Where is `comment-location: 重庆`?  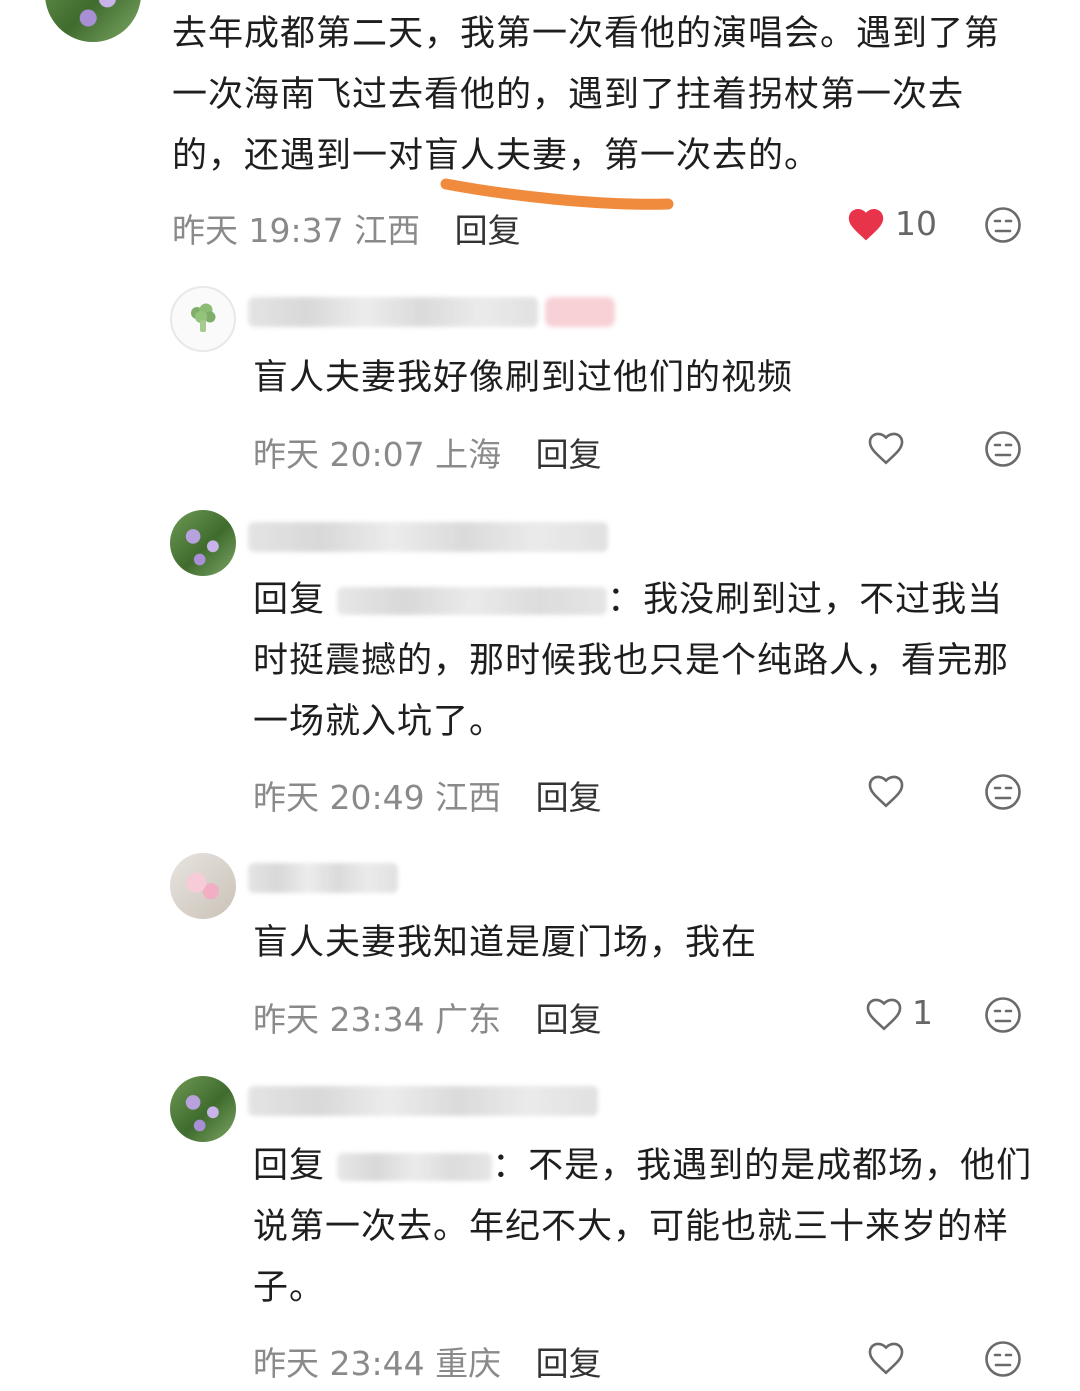
comment-location: 重庆 is located at coordinates (468, 1363).